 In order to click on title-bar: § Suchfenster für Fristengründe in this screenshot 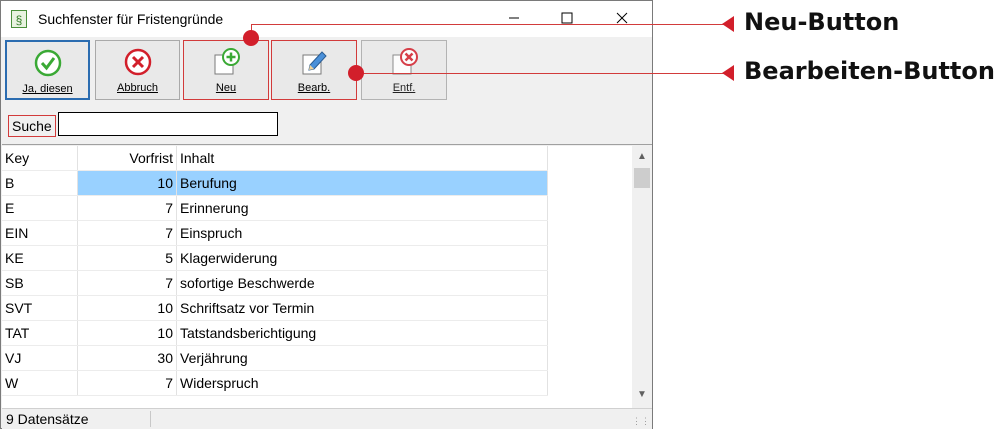, I will do `click(326, 19)`.